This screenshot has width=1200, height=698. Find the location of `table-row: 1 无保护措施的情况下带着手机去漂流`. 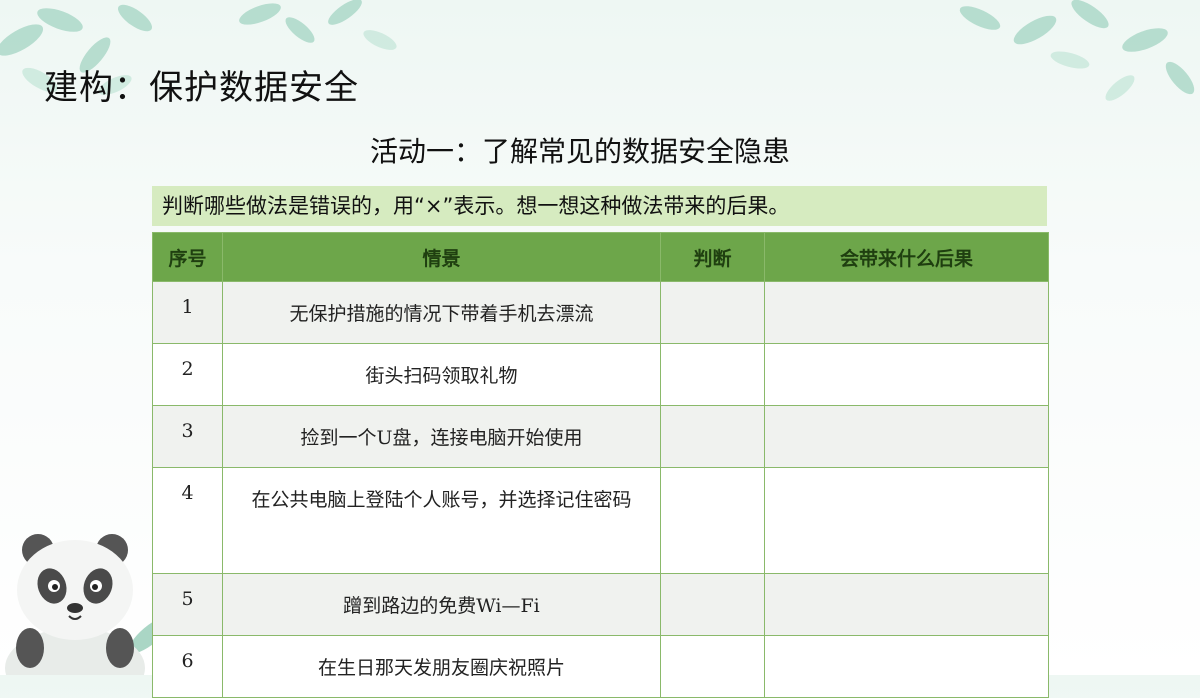

table-row: 1 无保护措施的情况下带着手机去漂流 is located at coordinates (600, 312).